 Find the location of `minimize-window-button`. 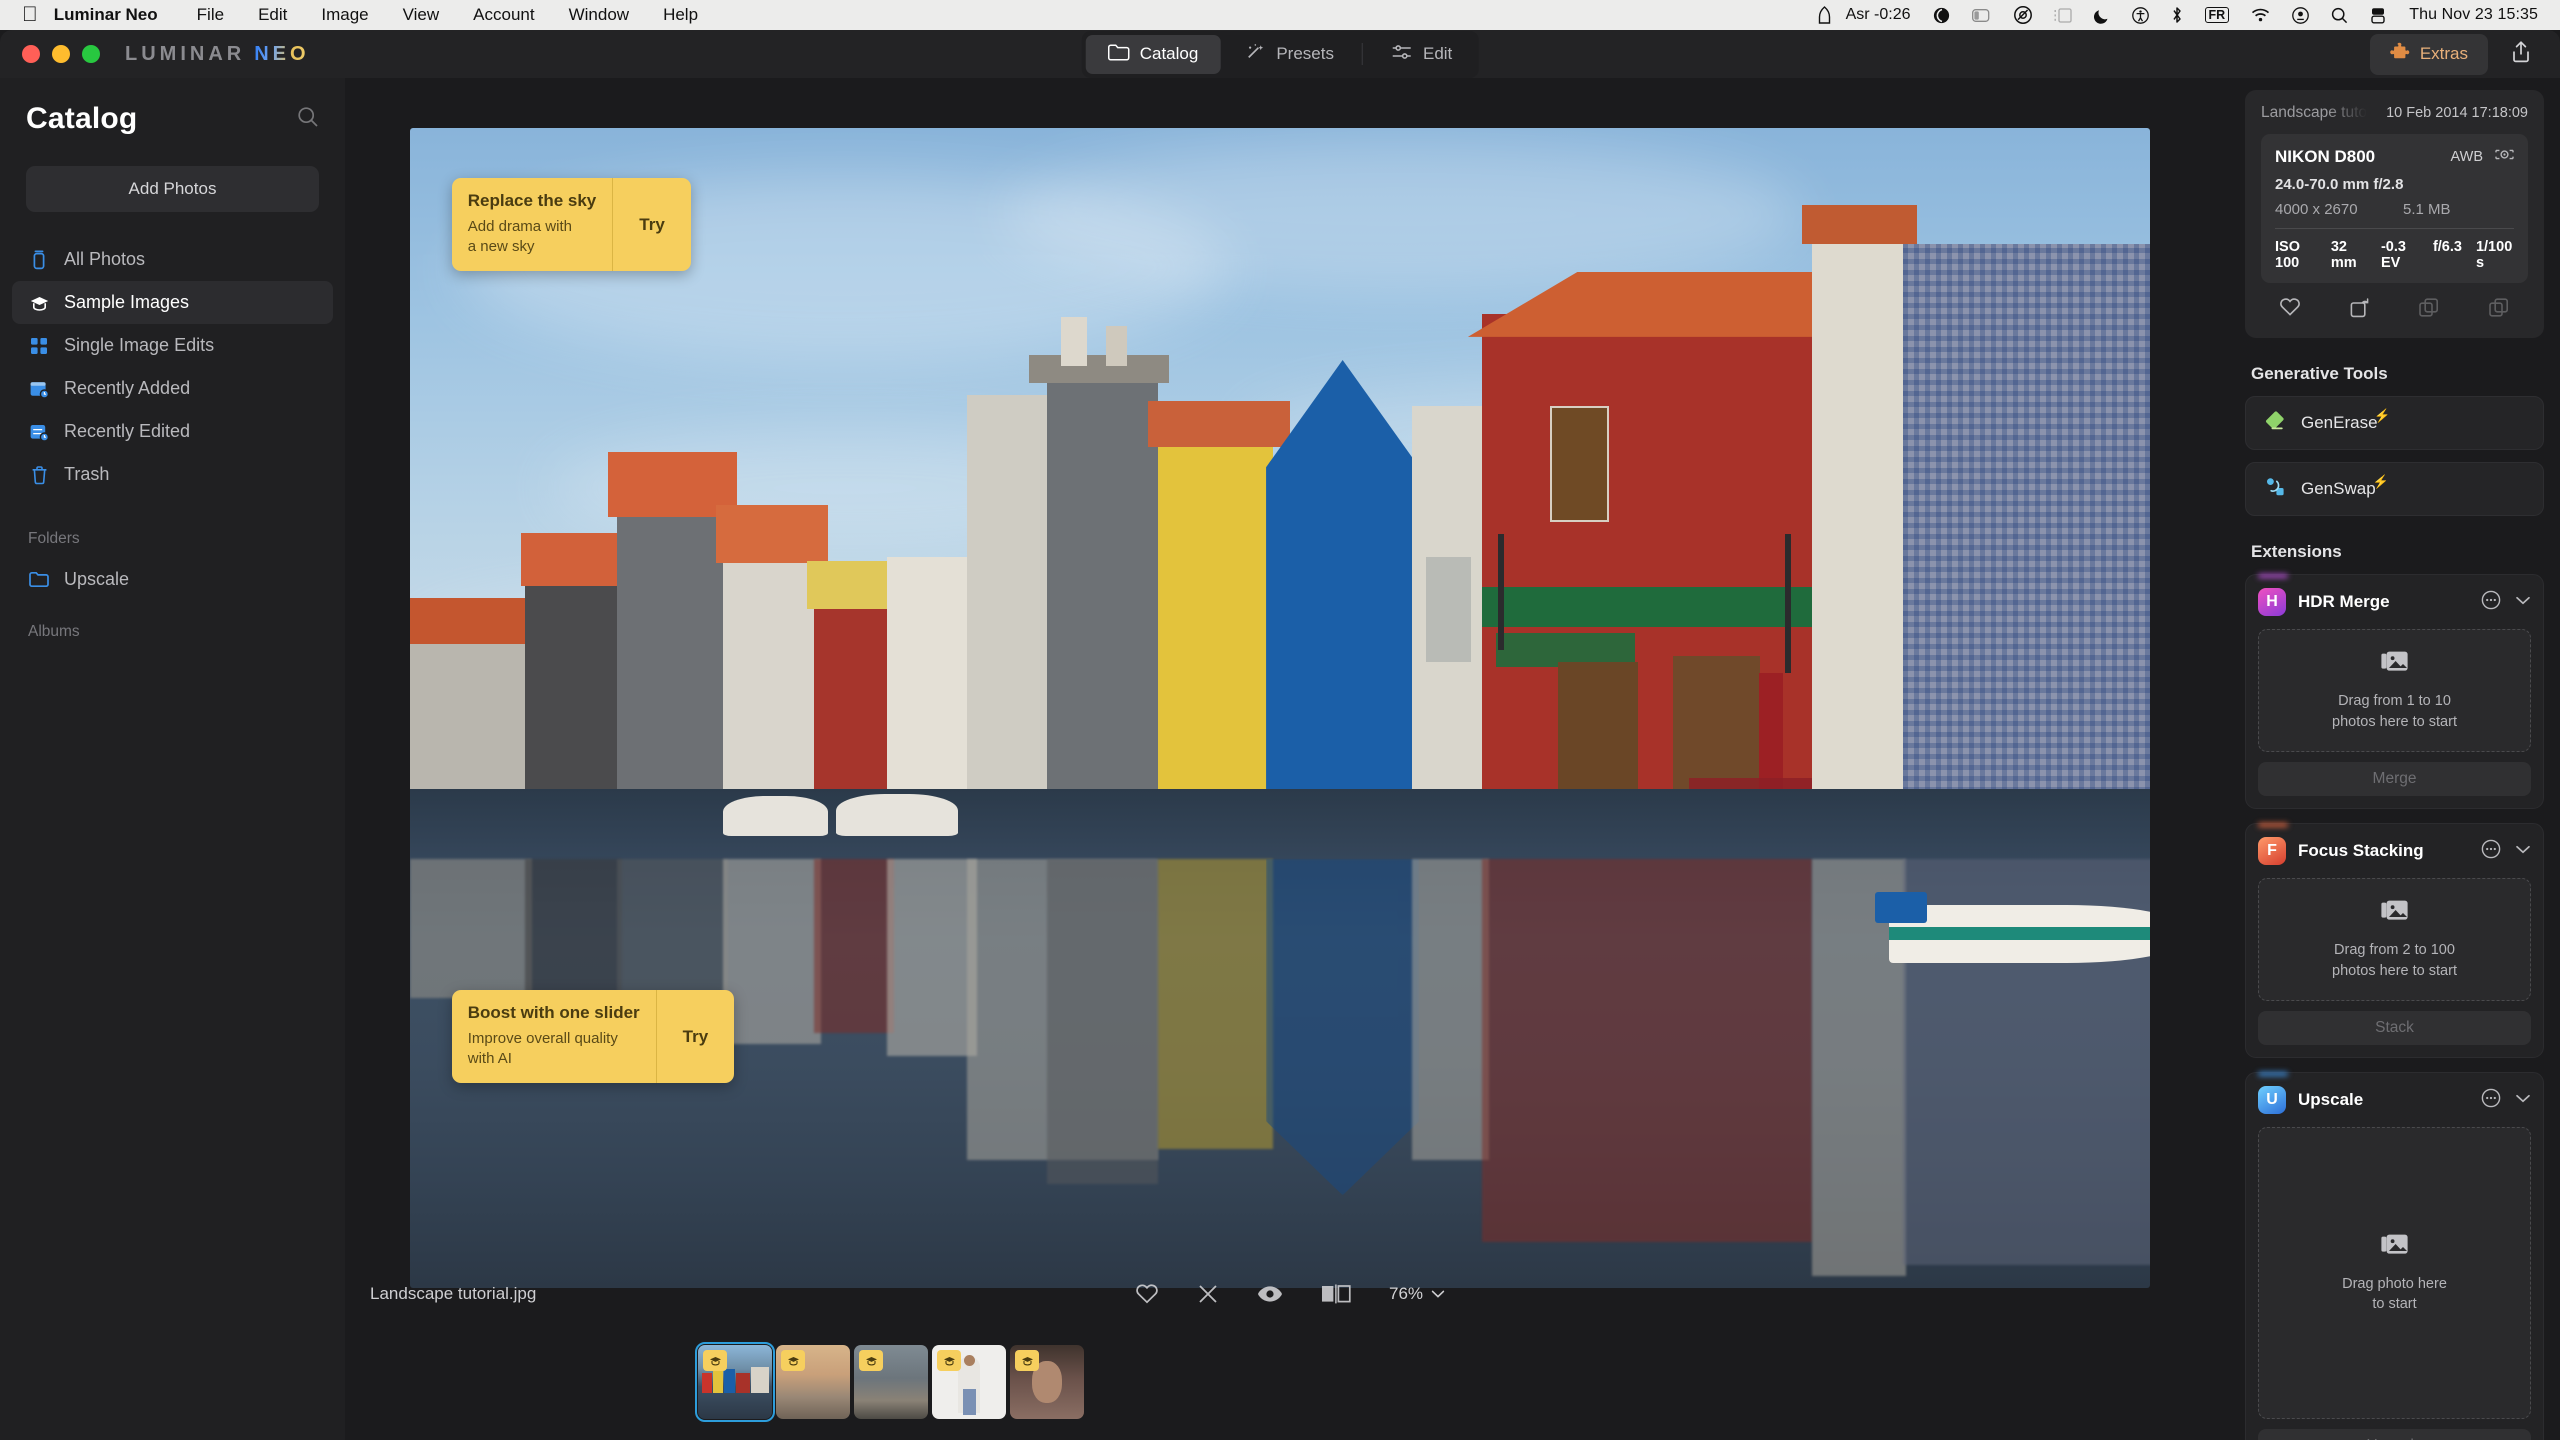

minimize-window-button is located at coordinates (61, 54).